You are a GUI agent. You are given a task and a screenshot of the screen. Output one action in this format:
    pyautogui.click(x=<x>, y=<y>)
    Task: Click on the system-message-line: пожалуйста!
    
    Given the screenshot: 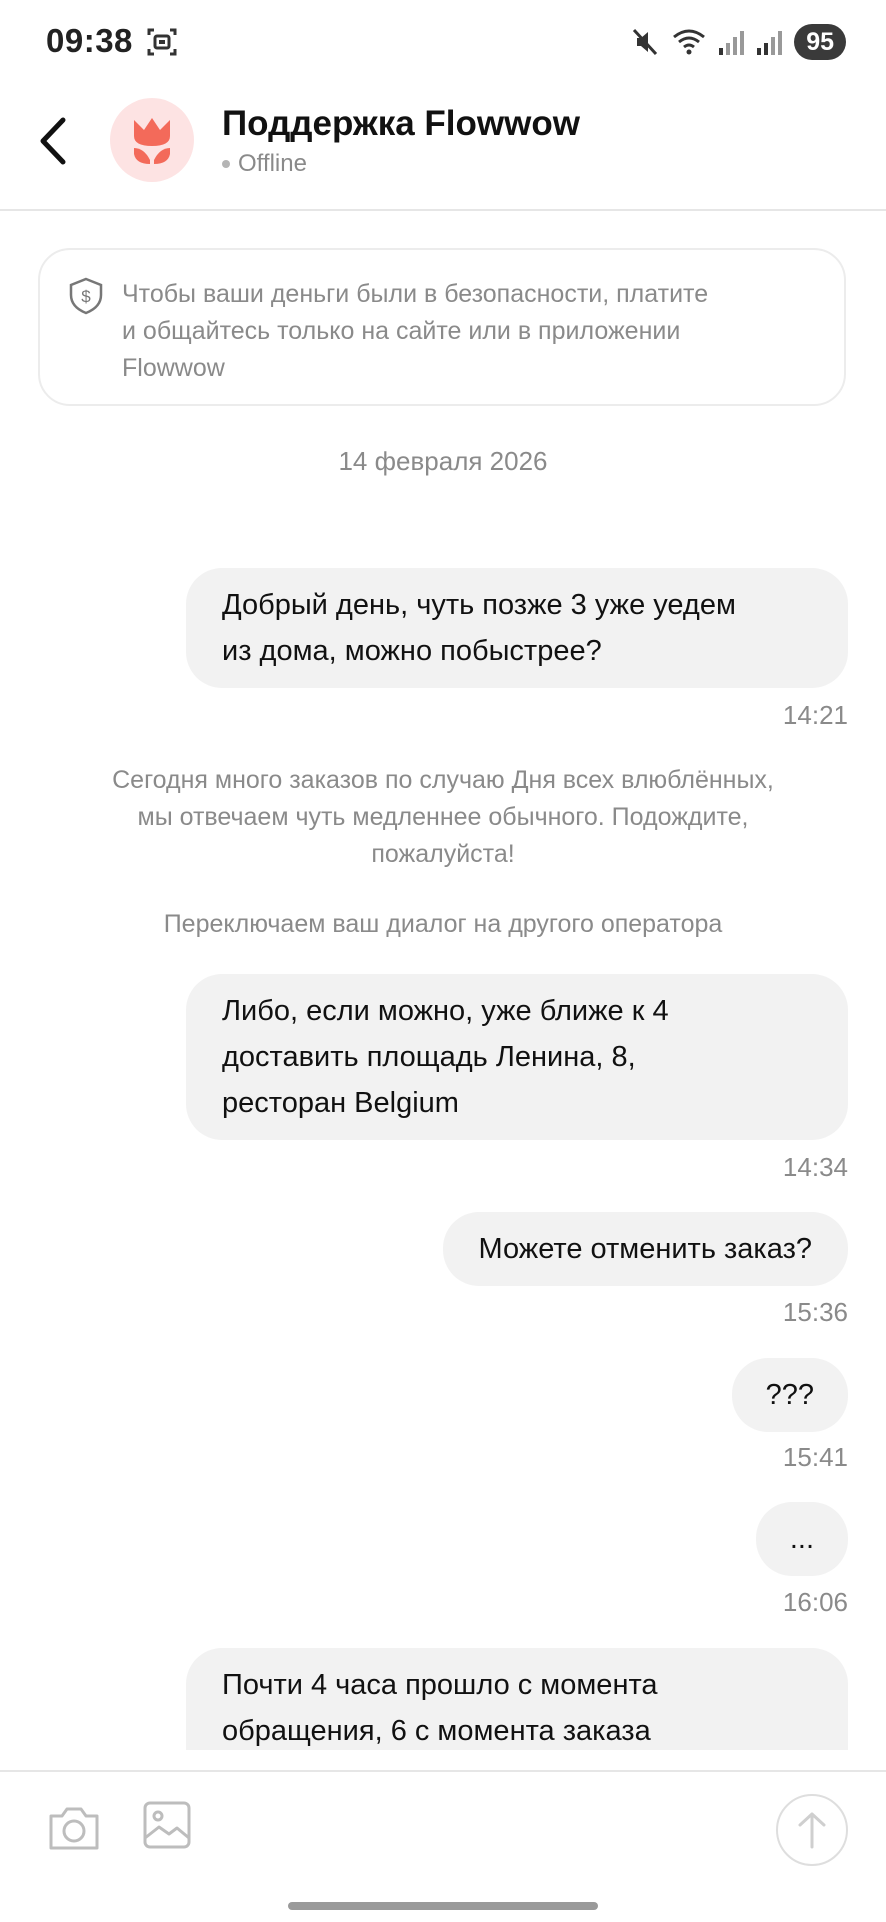 What is the action you would take?
    pyautogui.click(x=443, y=854)
    